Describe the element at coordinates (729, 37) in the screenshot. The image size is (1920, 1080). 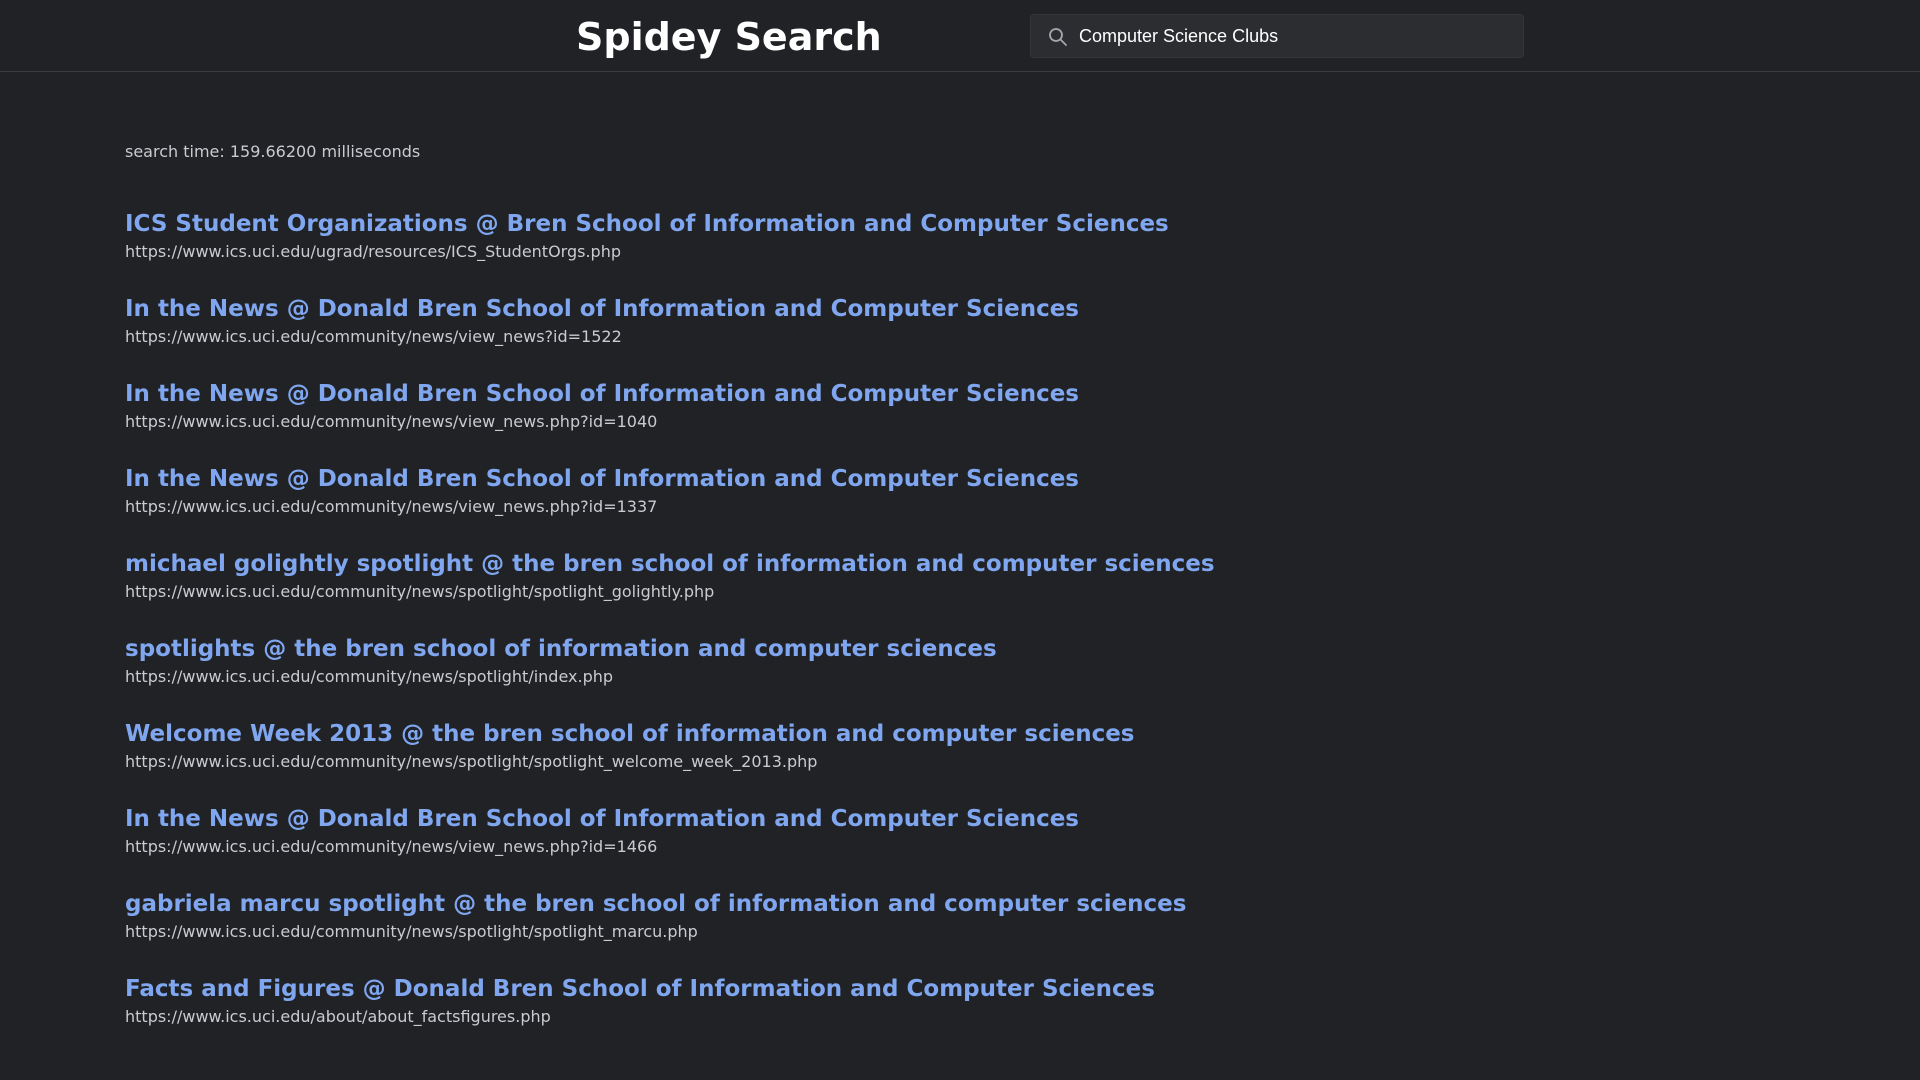
I see `app-title: Spidey Search` at that location.